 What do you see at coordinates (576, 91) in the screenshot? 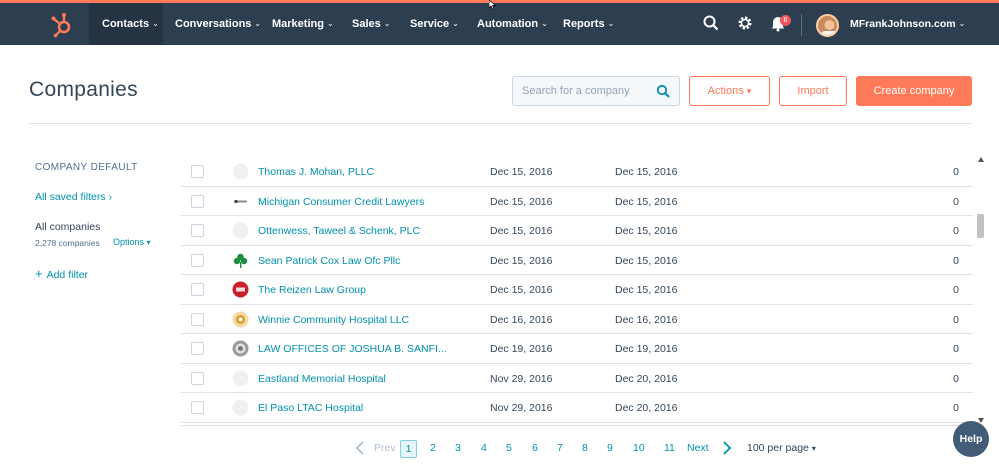
I see `search-input: Search for a company` at bounding box center [576, 91].